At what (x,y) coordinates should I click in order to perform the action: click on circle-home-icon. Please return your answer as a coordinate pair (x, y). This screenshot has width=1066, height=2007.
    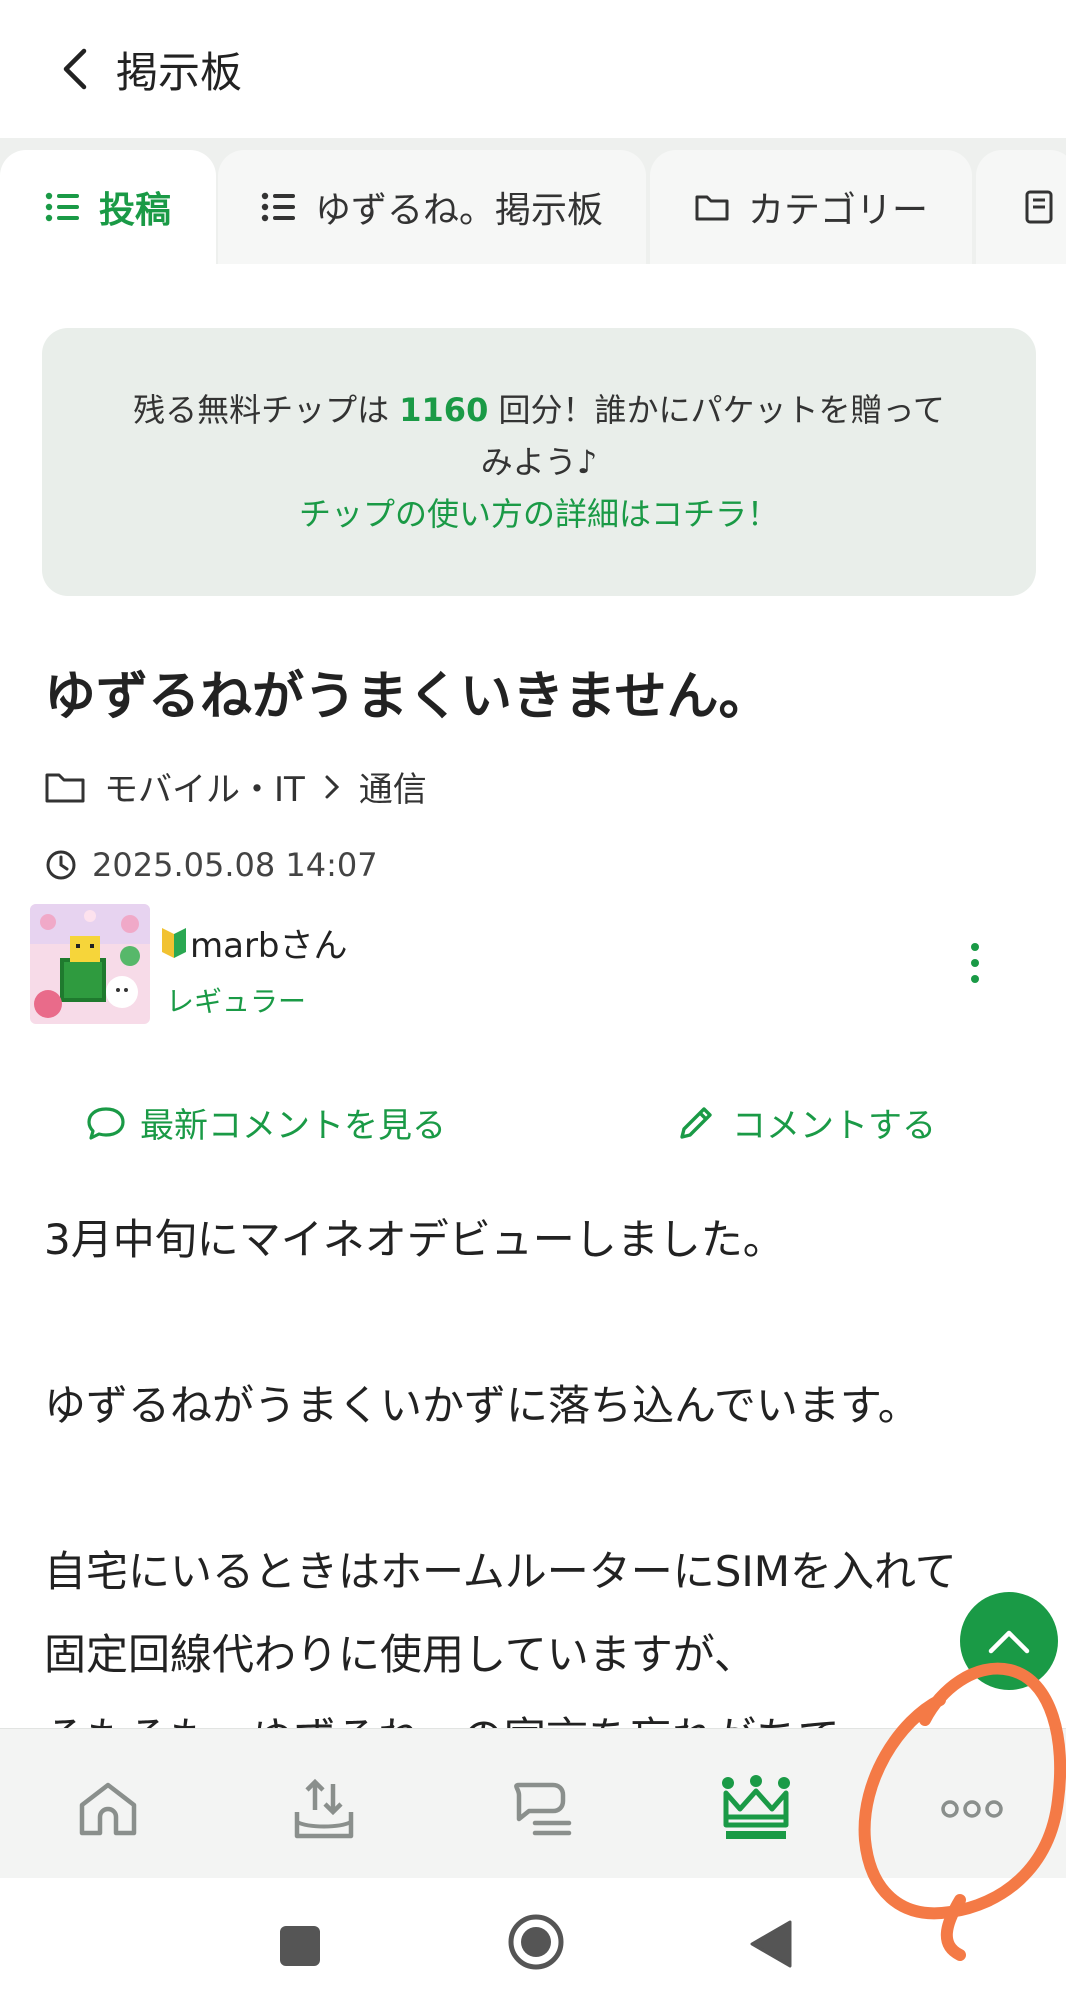
    Looking at the image, I should click on (536, 1942).